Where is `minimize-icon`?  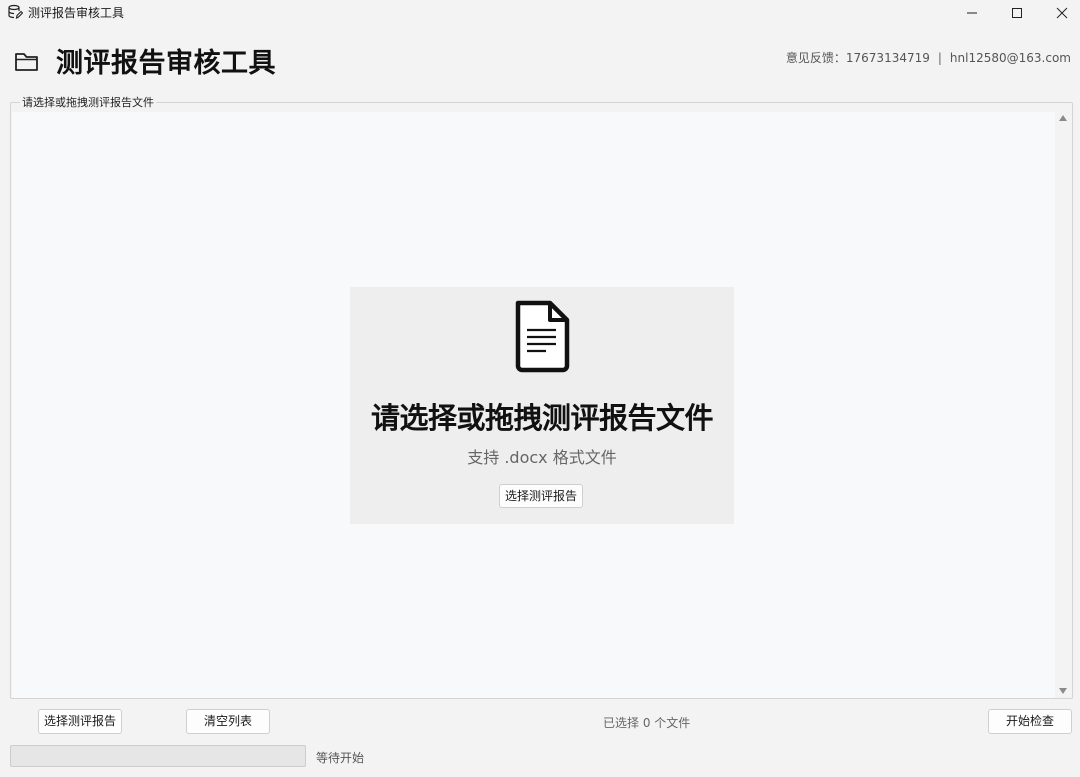 minimize-icon is located at coordinates (972, 13).